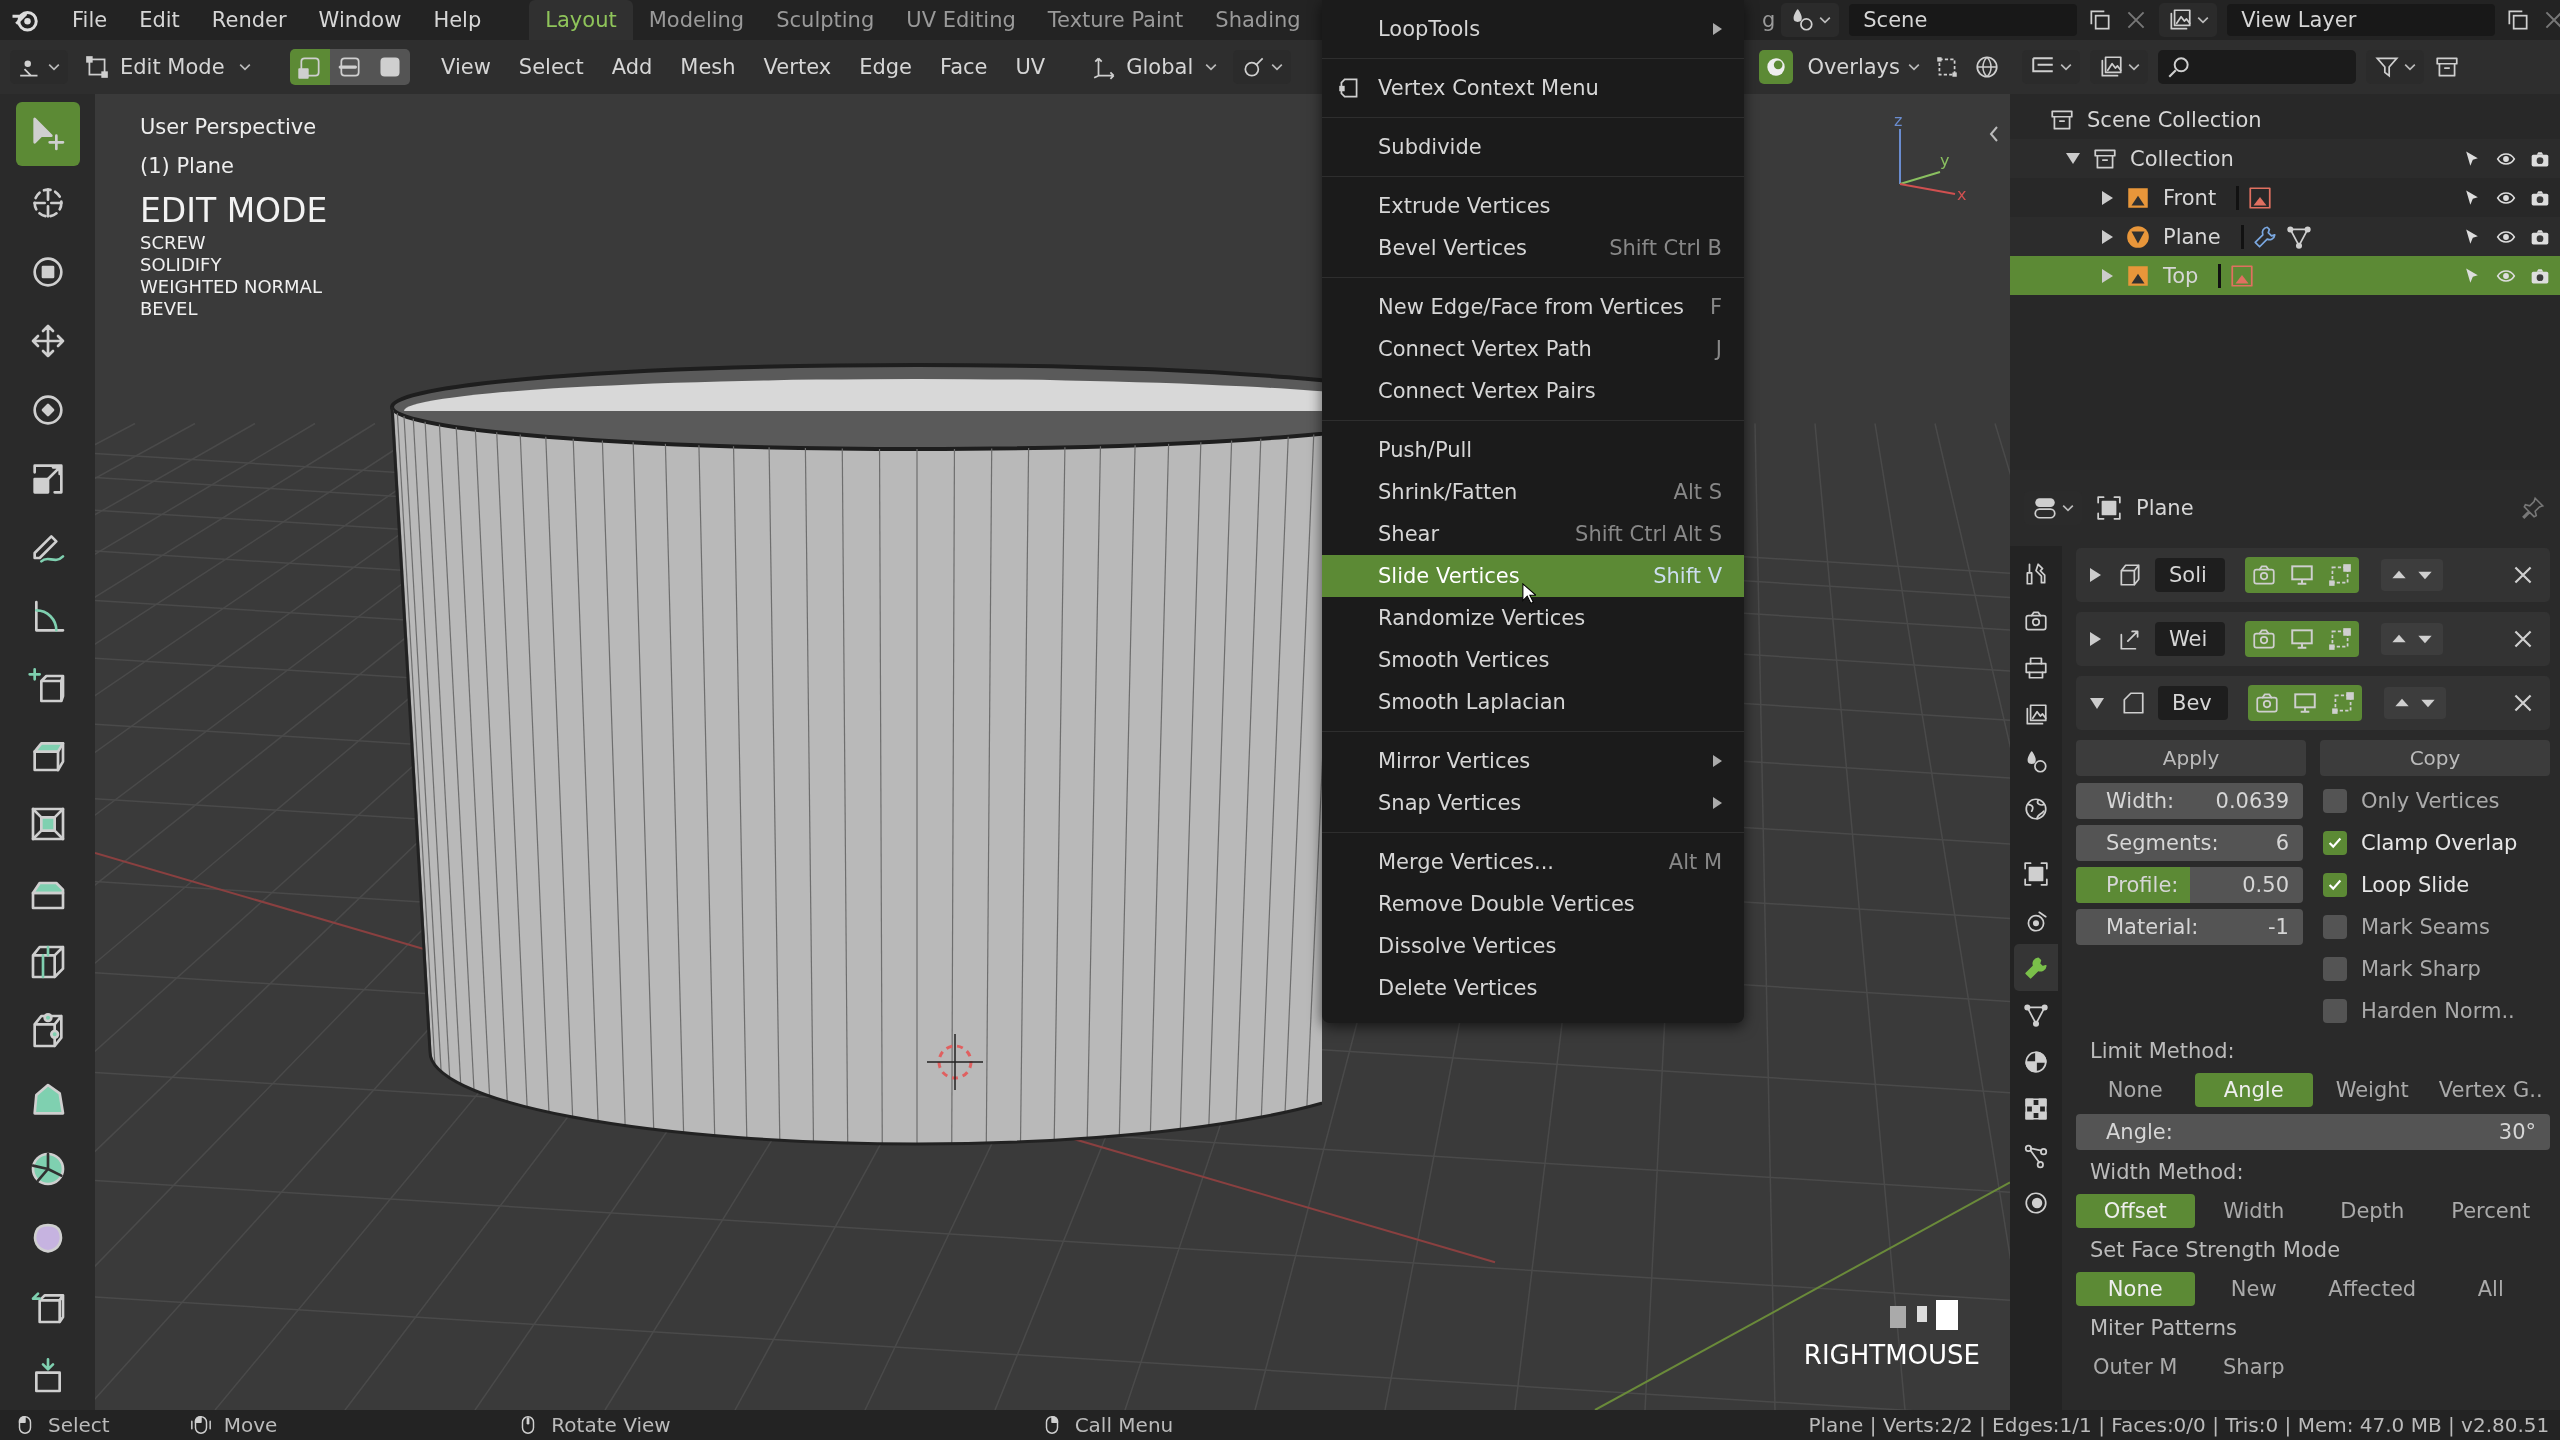  I want to click on gizmo-toggle, so click(1776, 67).